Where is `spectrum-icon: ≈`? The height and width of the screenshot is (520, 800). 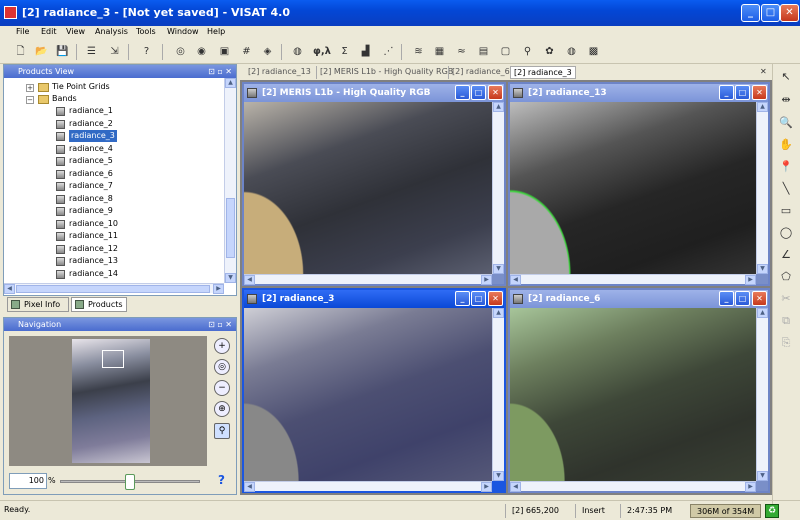
spectrum-icon: ≈ is located at coordinates (461, 51).